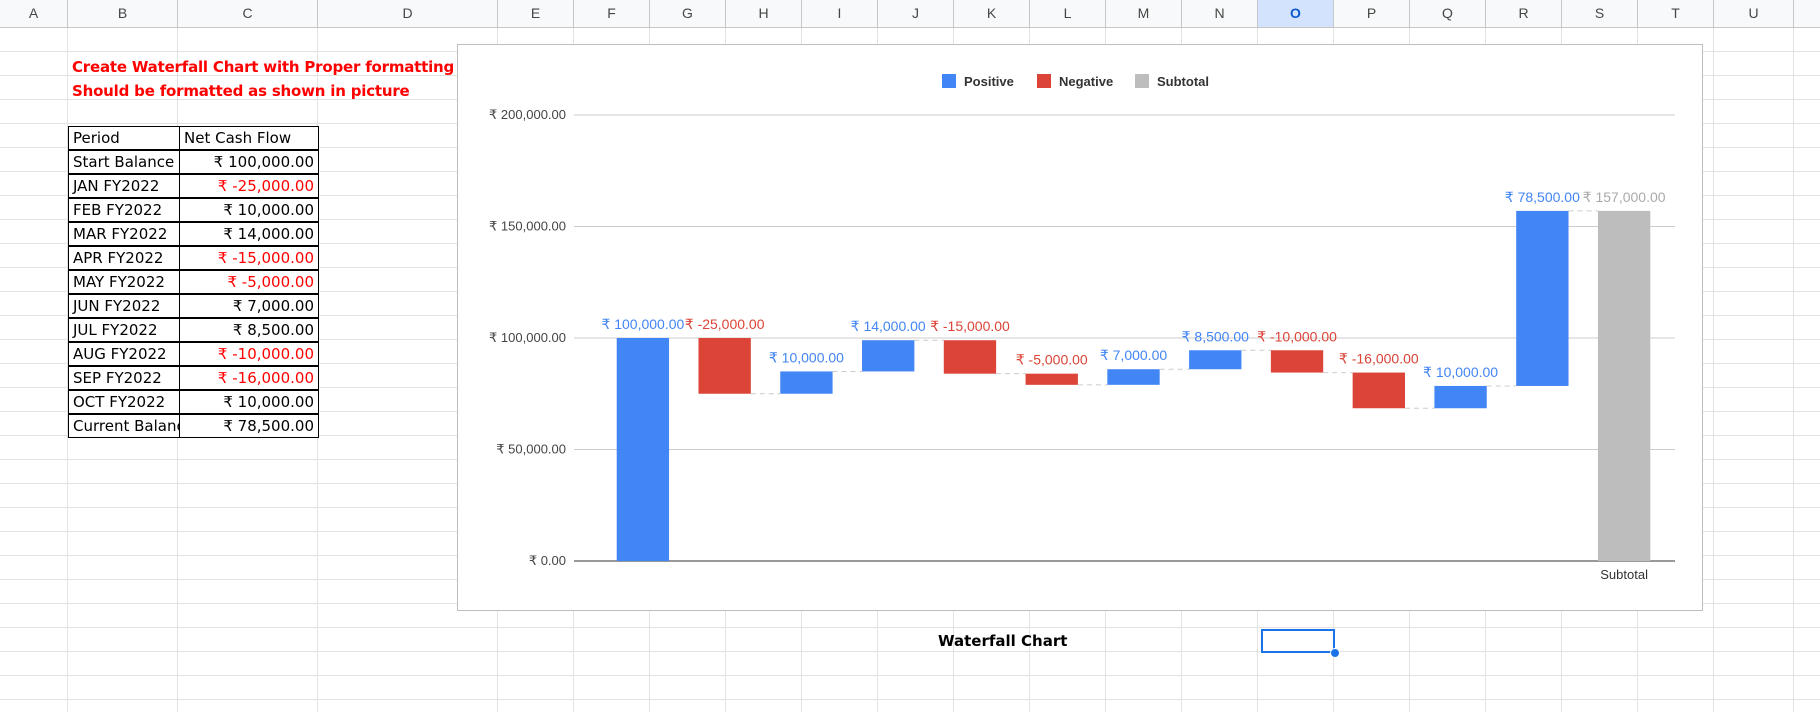 The image size is (1820, 712). Describe the element at coordinates (1086, 81) in the screenshot. I see `legend-label-negative: Negative` at that location.